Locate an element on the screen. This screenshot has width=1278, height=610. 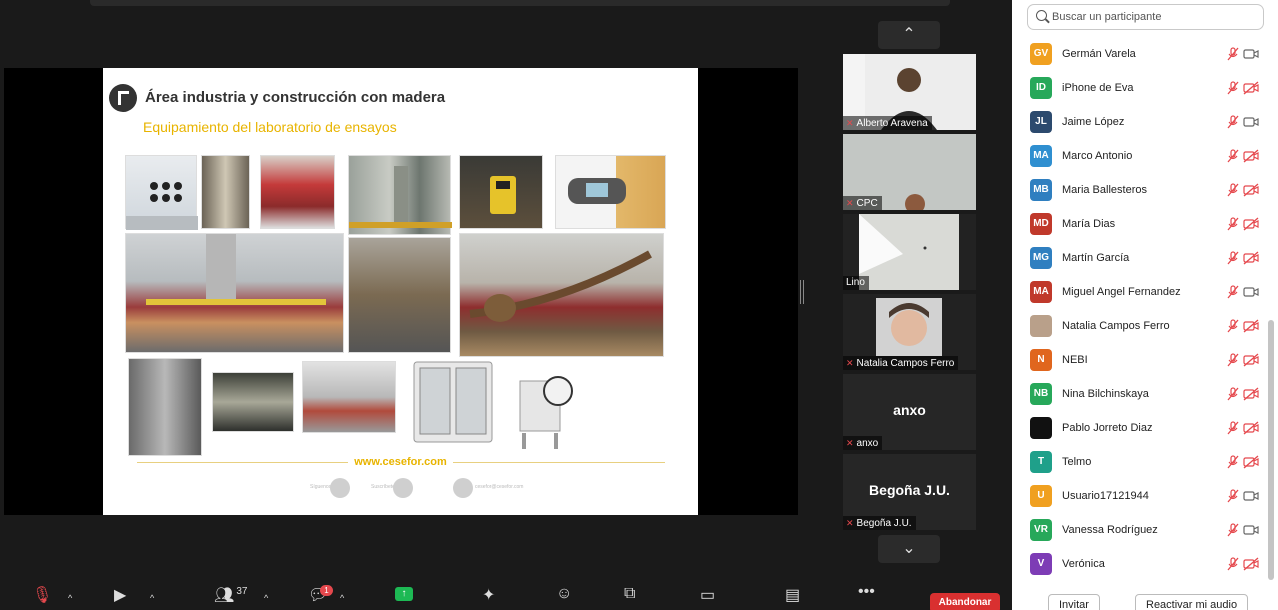
chat-options-chevron: ^ is located at coordinates (342, 597).